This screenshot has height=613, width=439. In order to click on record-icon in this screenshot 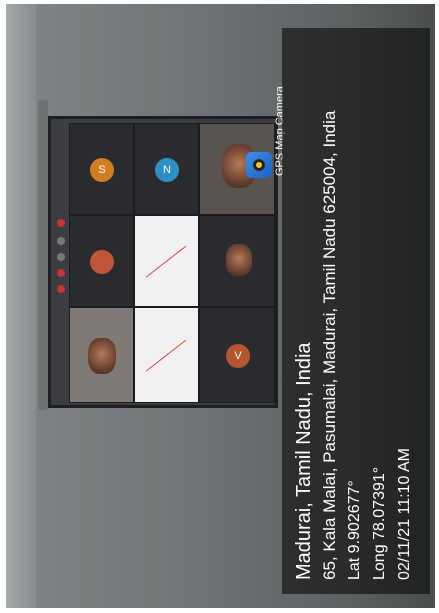, I will do `click(61, 289)`.